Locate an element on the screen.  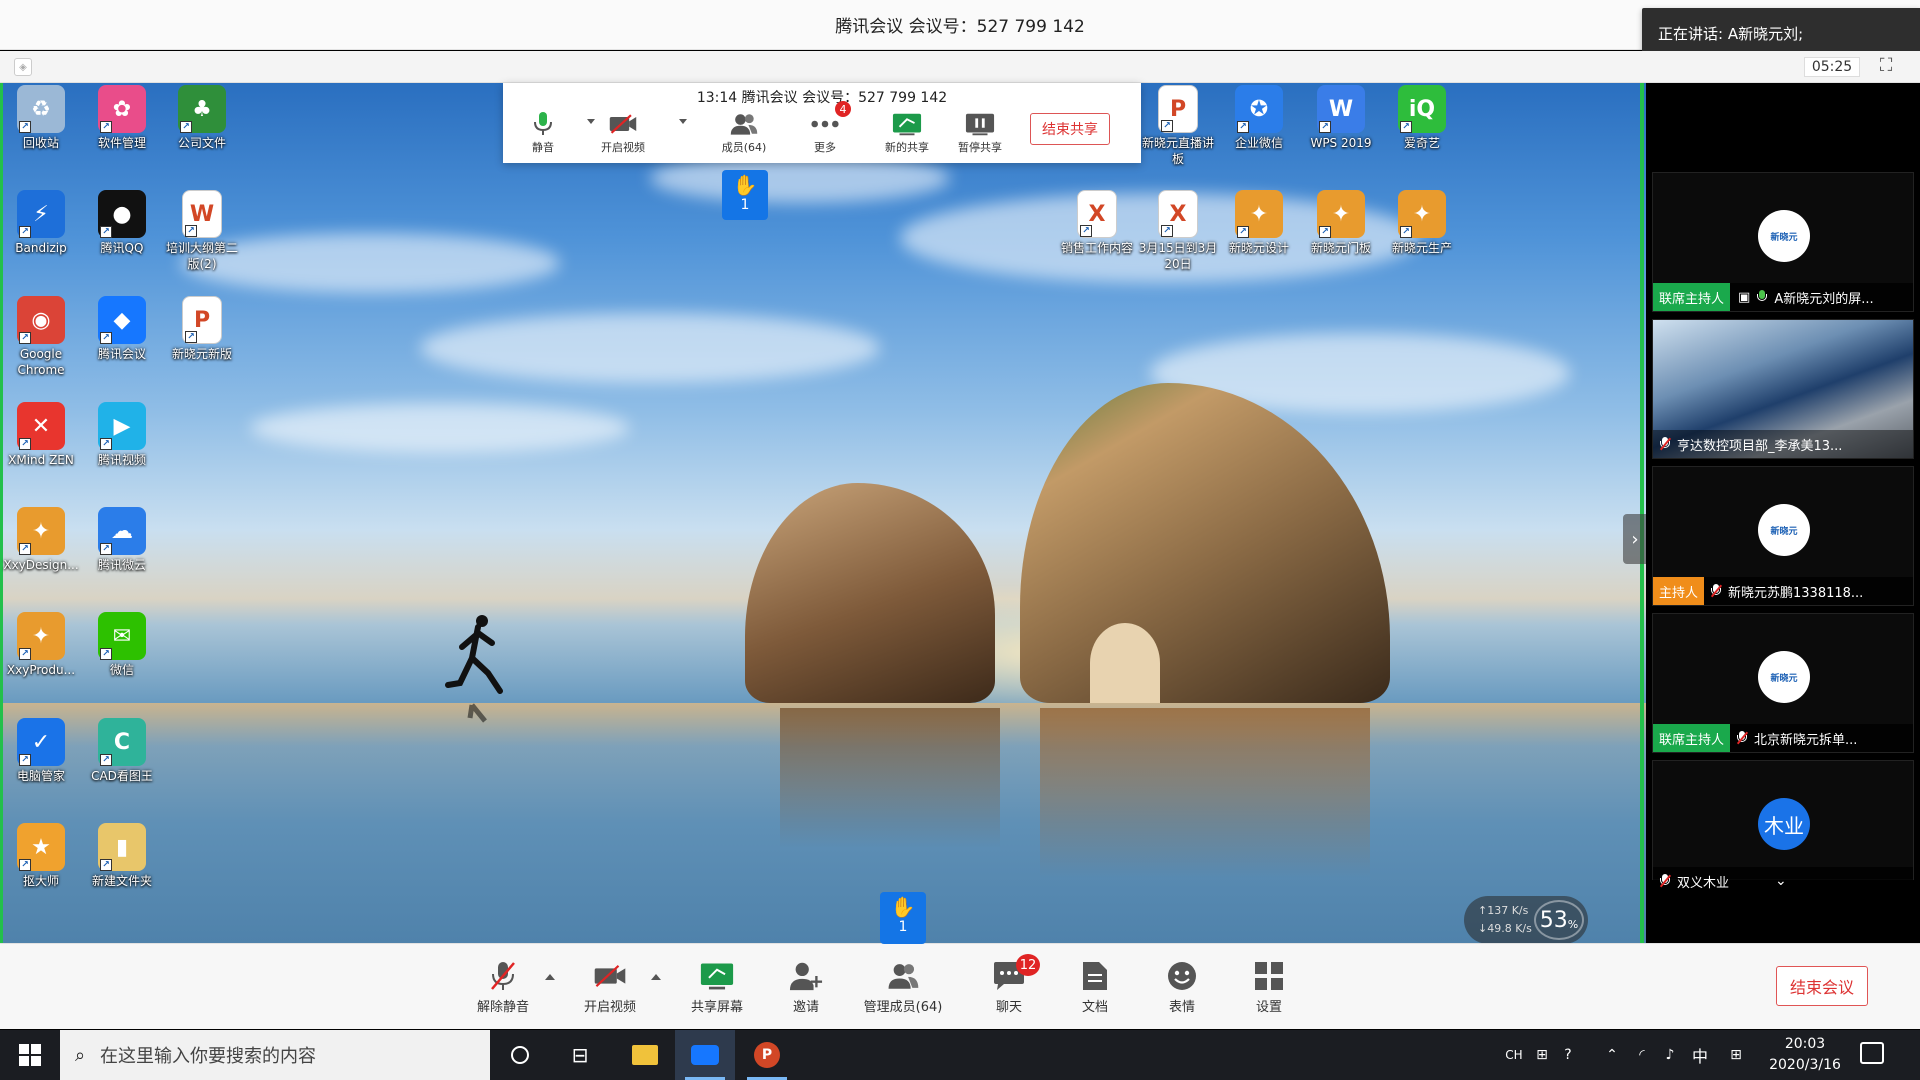
participant-tile: 木业 双义木业 ⌄ is located at coordinates (1783, 827).